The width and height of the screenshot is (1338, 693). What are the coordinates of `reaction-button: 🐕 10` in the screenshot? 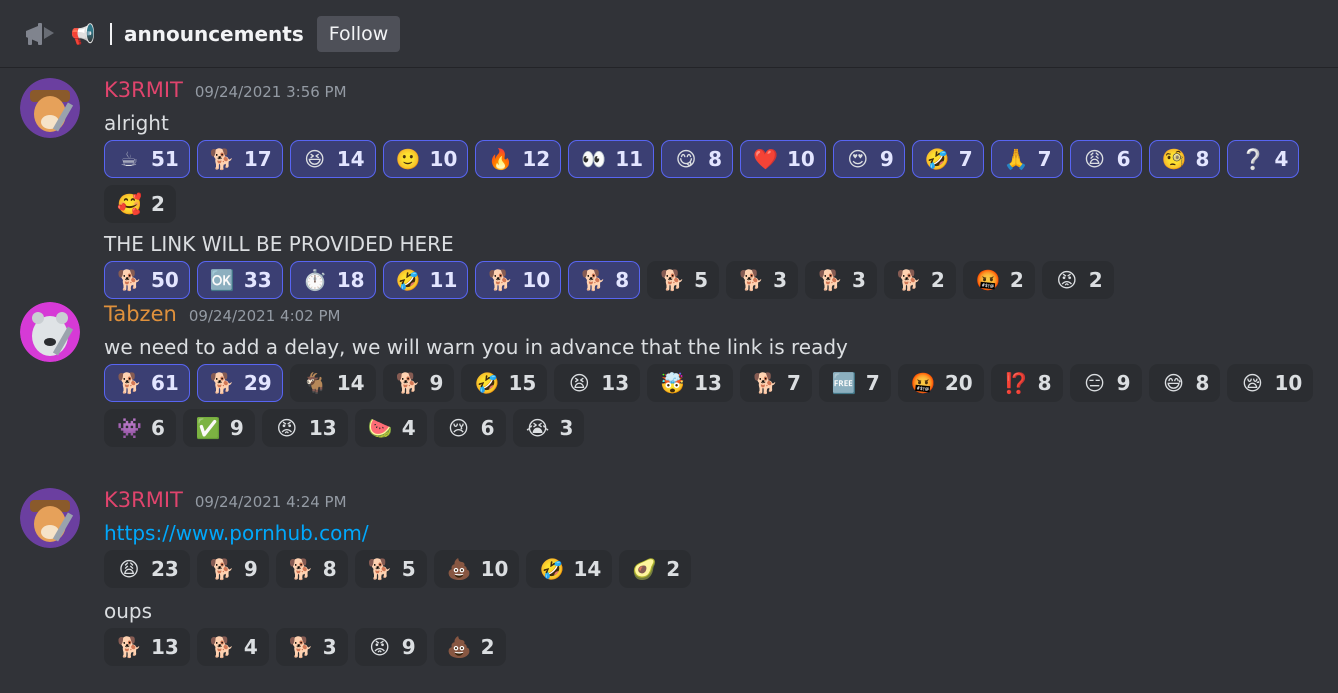 It's located at (518, 280).